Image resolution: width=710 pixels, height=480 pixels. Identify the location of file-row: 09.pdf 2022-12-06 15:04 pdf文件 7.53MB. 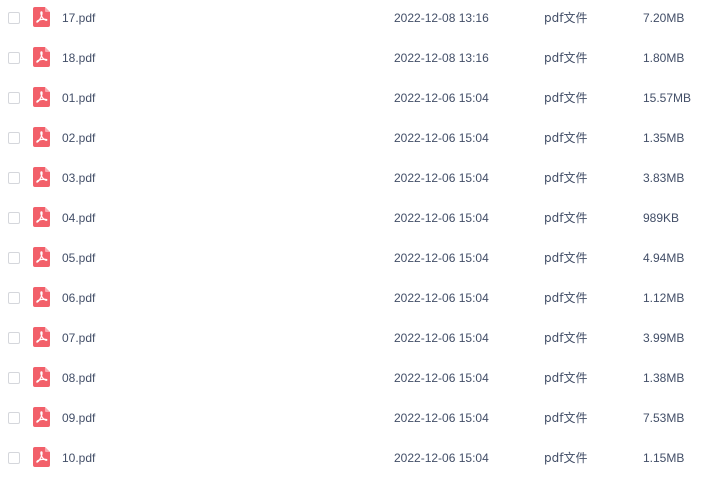
(355, 420).